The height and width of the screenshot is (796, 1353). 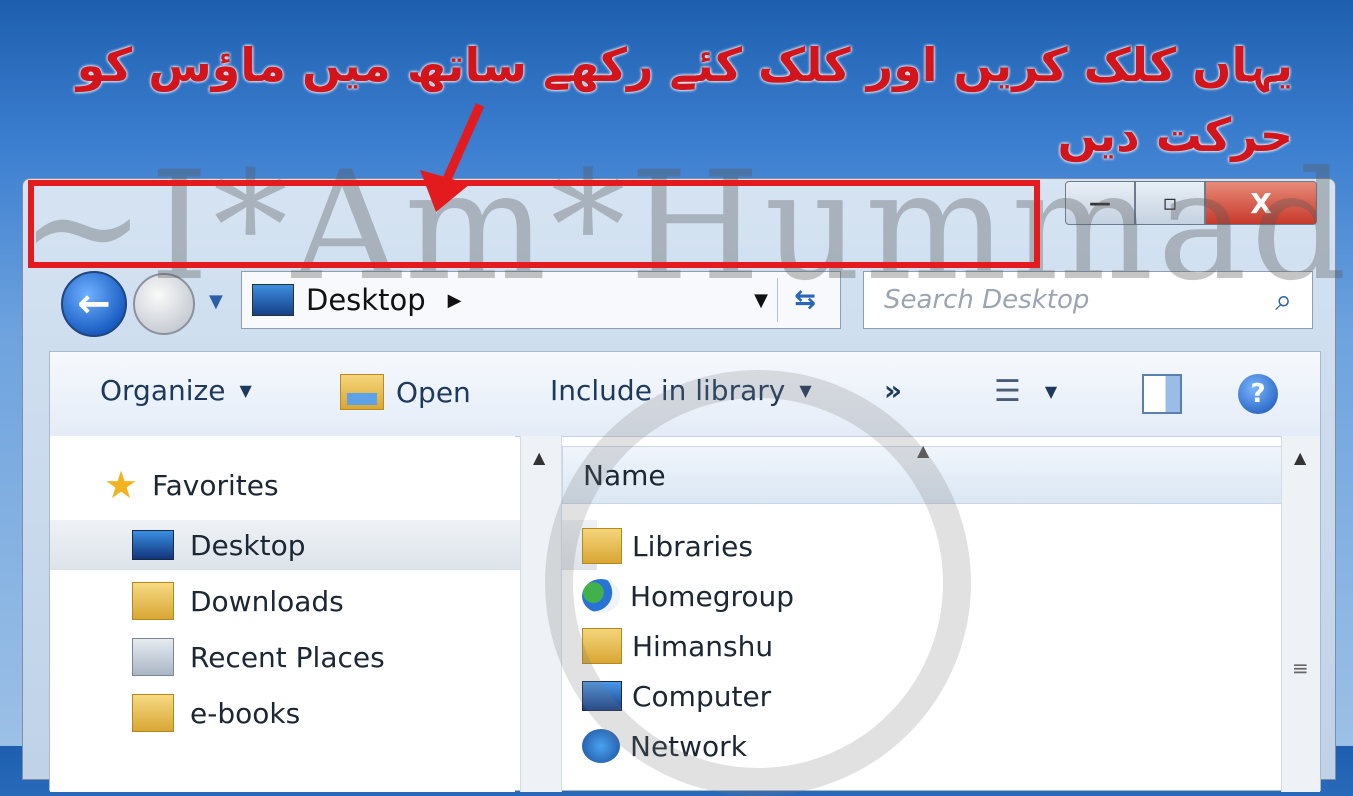 I want to click on sidebar-item-label: e-books, so click(x=245, y=713).